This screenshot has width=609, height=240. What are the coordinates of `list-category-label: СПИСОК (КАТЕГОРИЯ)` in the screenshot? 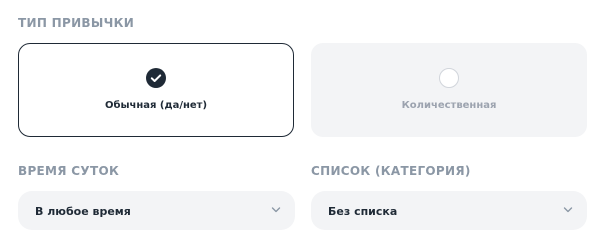 It's located at (391, 171).